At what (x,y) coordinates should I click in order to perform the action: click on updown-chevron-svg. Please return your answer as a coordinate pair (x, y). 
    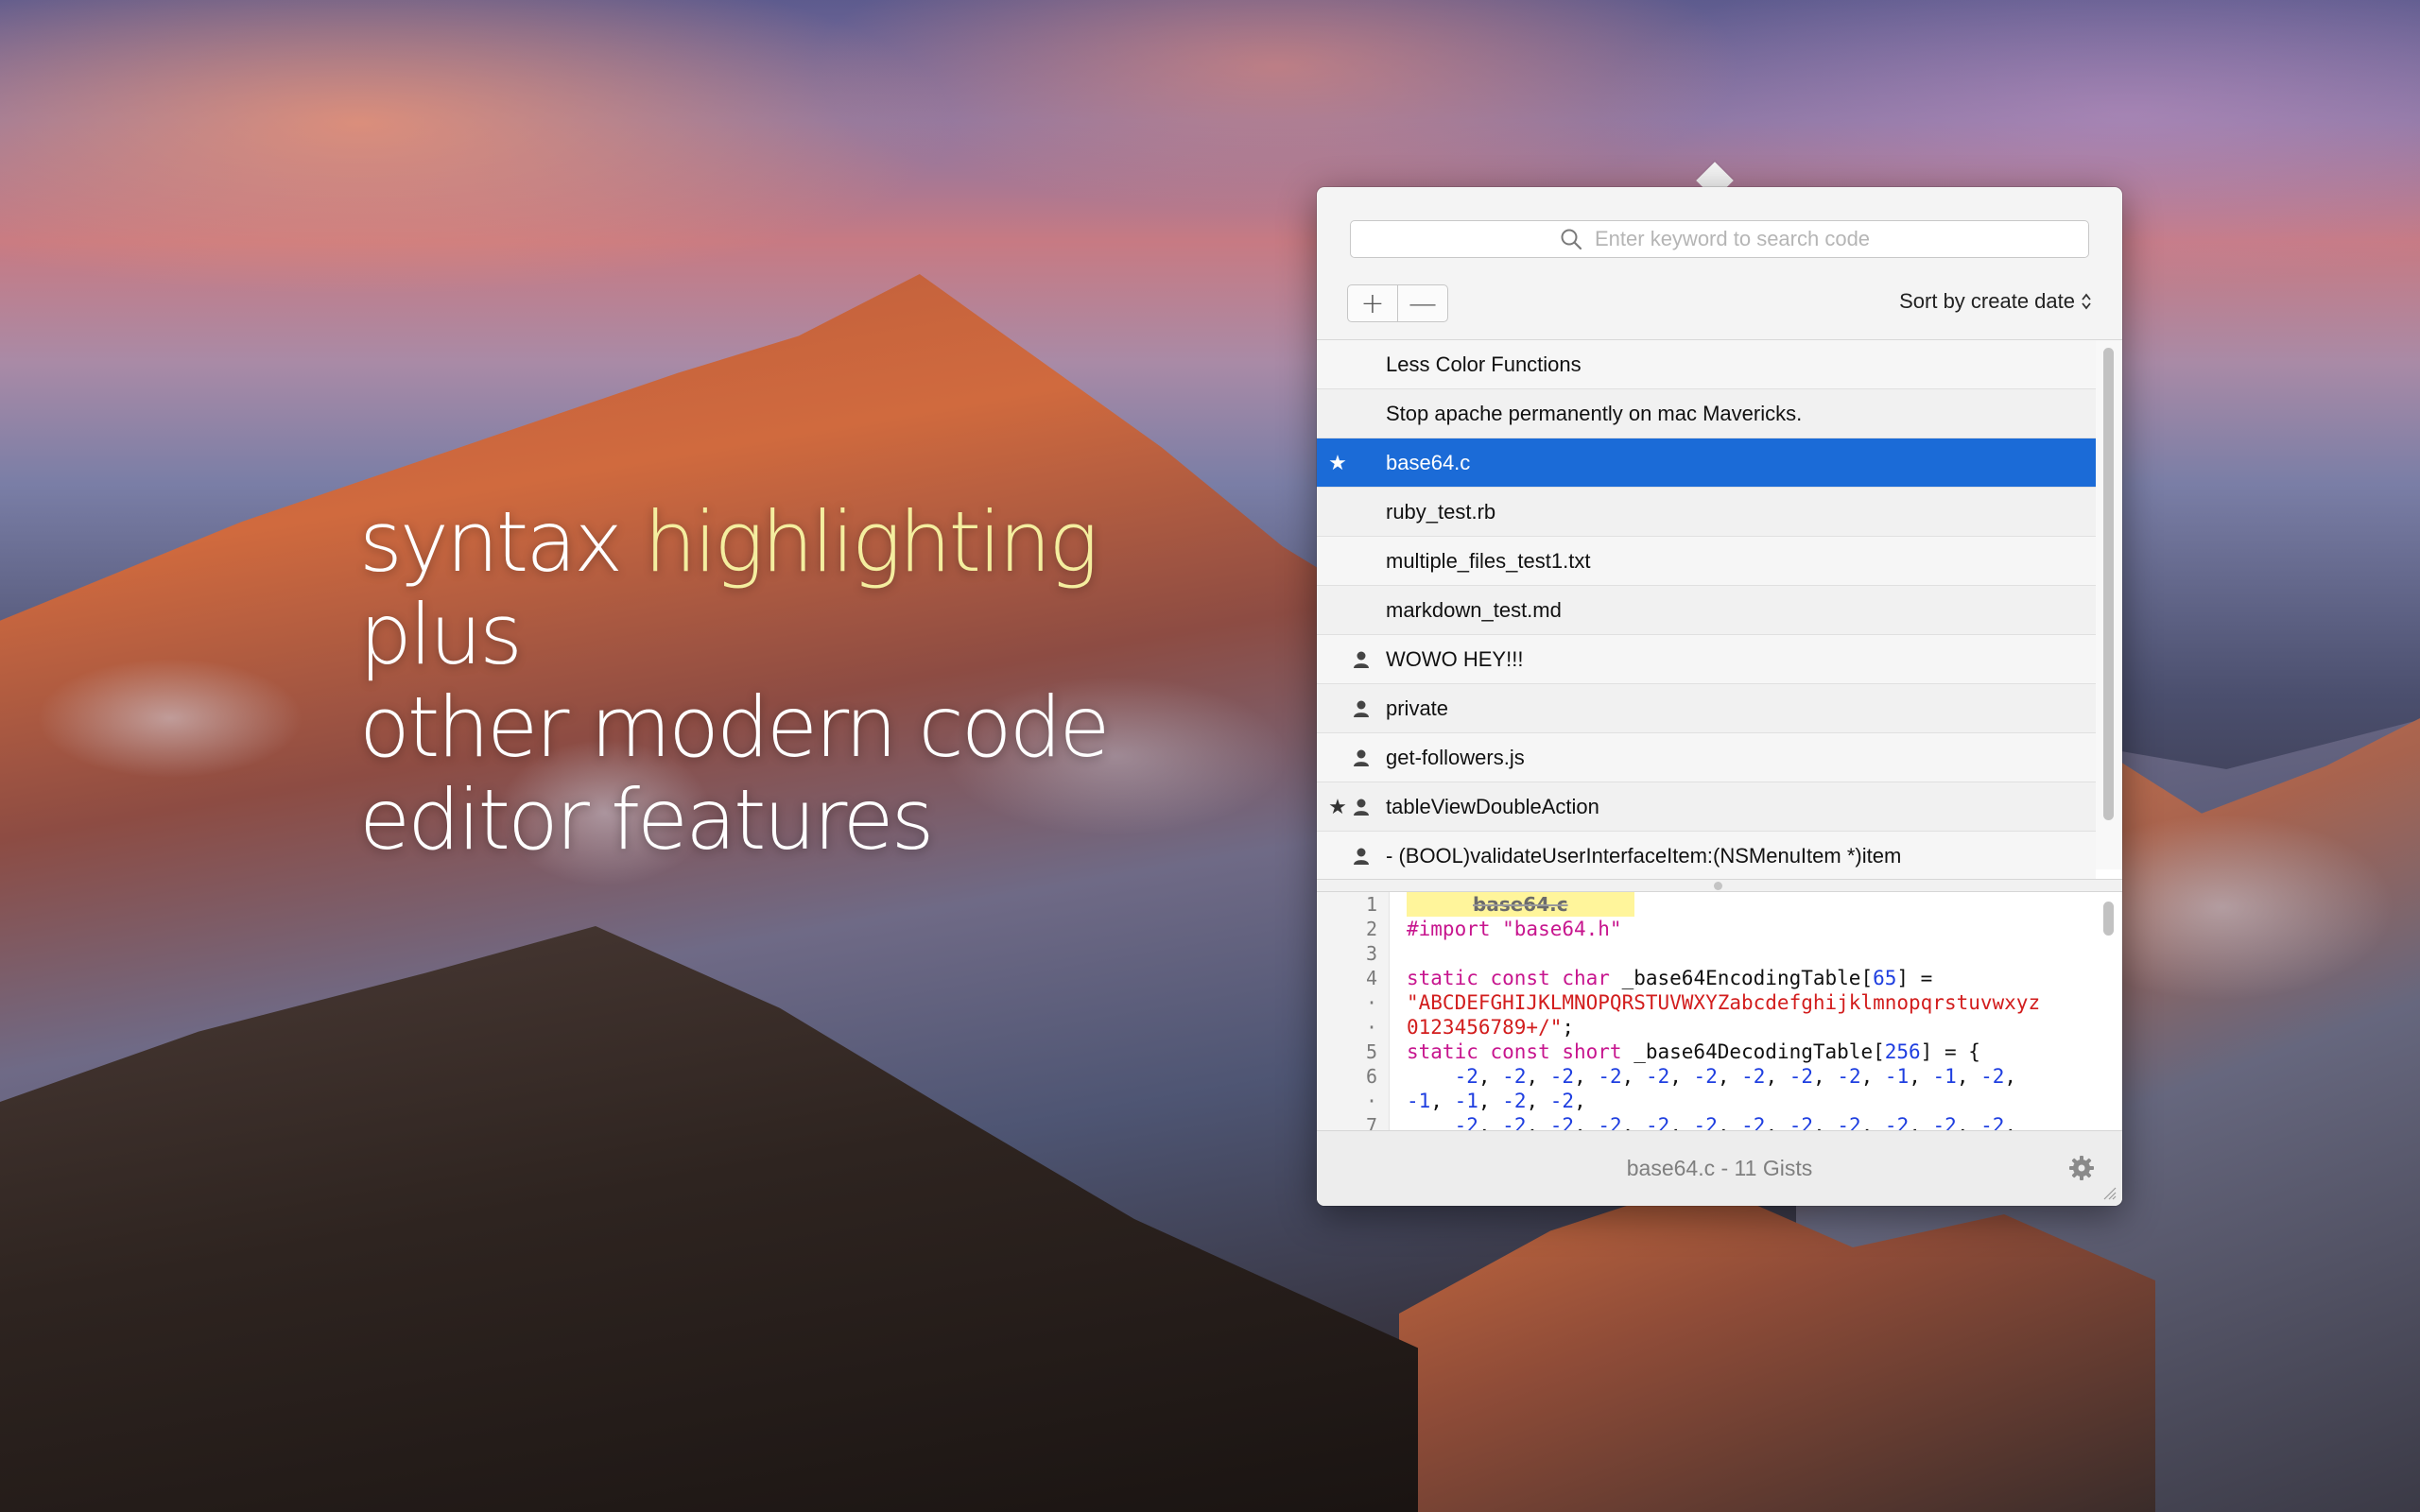
    Looking at the image, I should click on (2086, 301).